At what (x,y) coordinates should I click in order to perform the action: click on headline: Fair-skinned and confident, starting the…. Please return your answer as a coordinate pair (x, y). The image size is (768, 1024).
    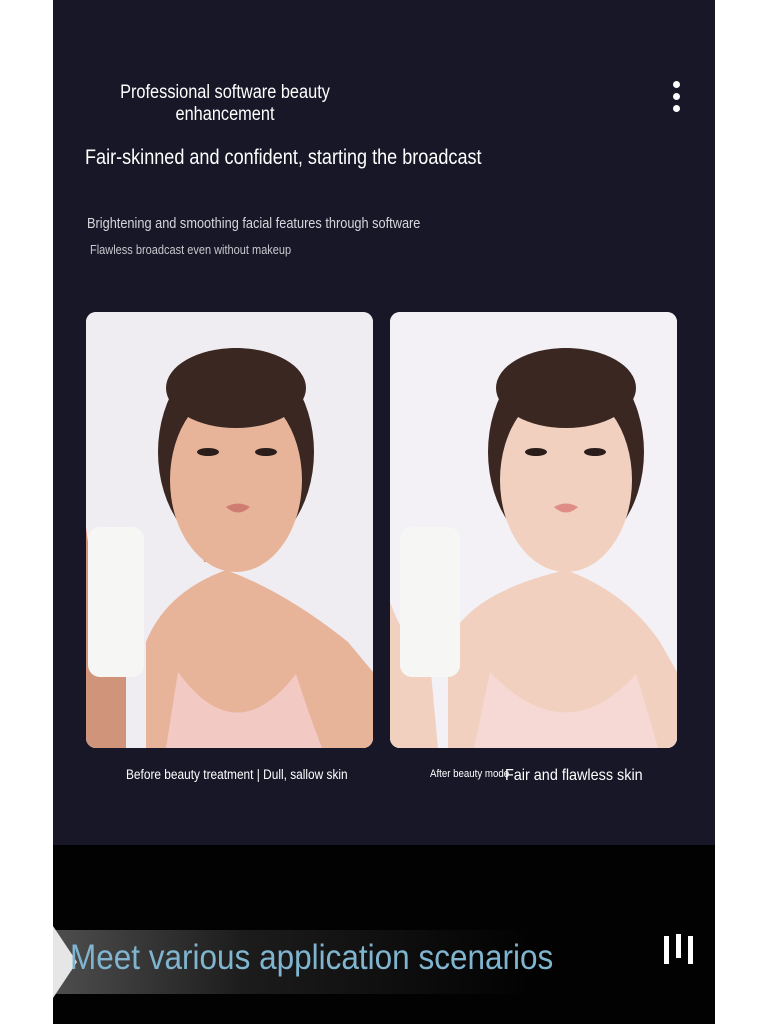
    Looking at the image, I should click on (283, 157).